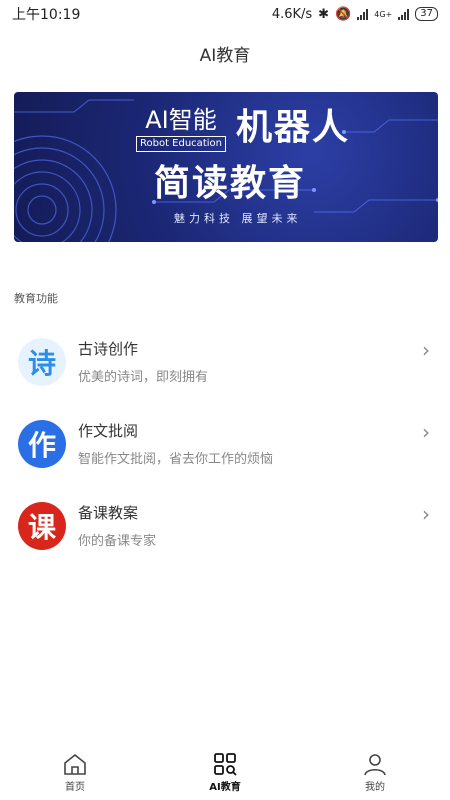 This screenshot has width=450, height=800. I want to click on user-icon, so click(375, 764).